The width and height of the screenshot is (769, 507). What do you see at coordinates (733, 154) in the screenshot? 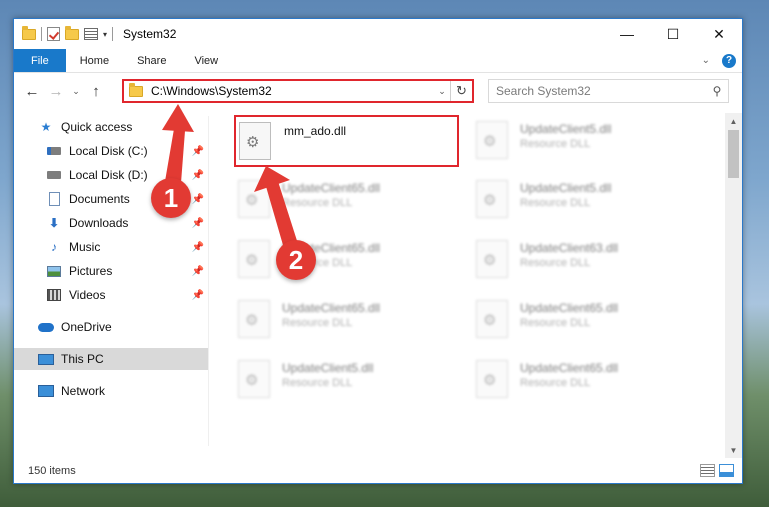
I see `scroll-thumb` at bounding box center [733, 154].